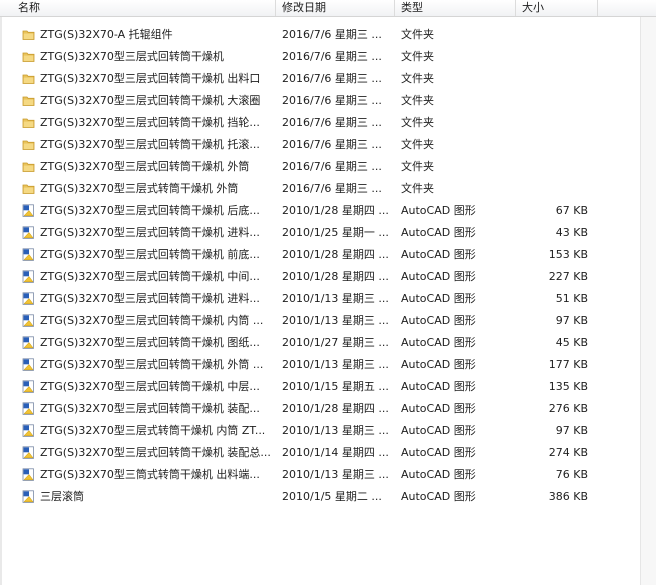 The image size is (656, 585). I want to click on file-size: 386 KB, so click(568, 496).